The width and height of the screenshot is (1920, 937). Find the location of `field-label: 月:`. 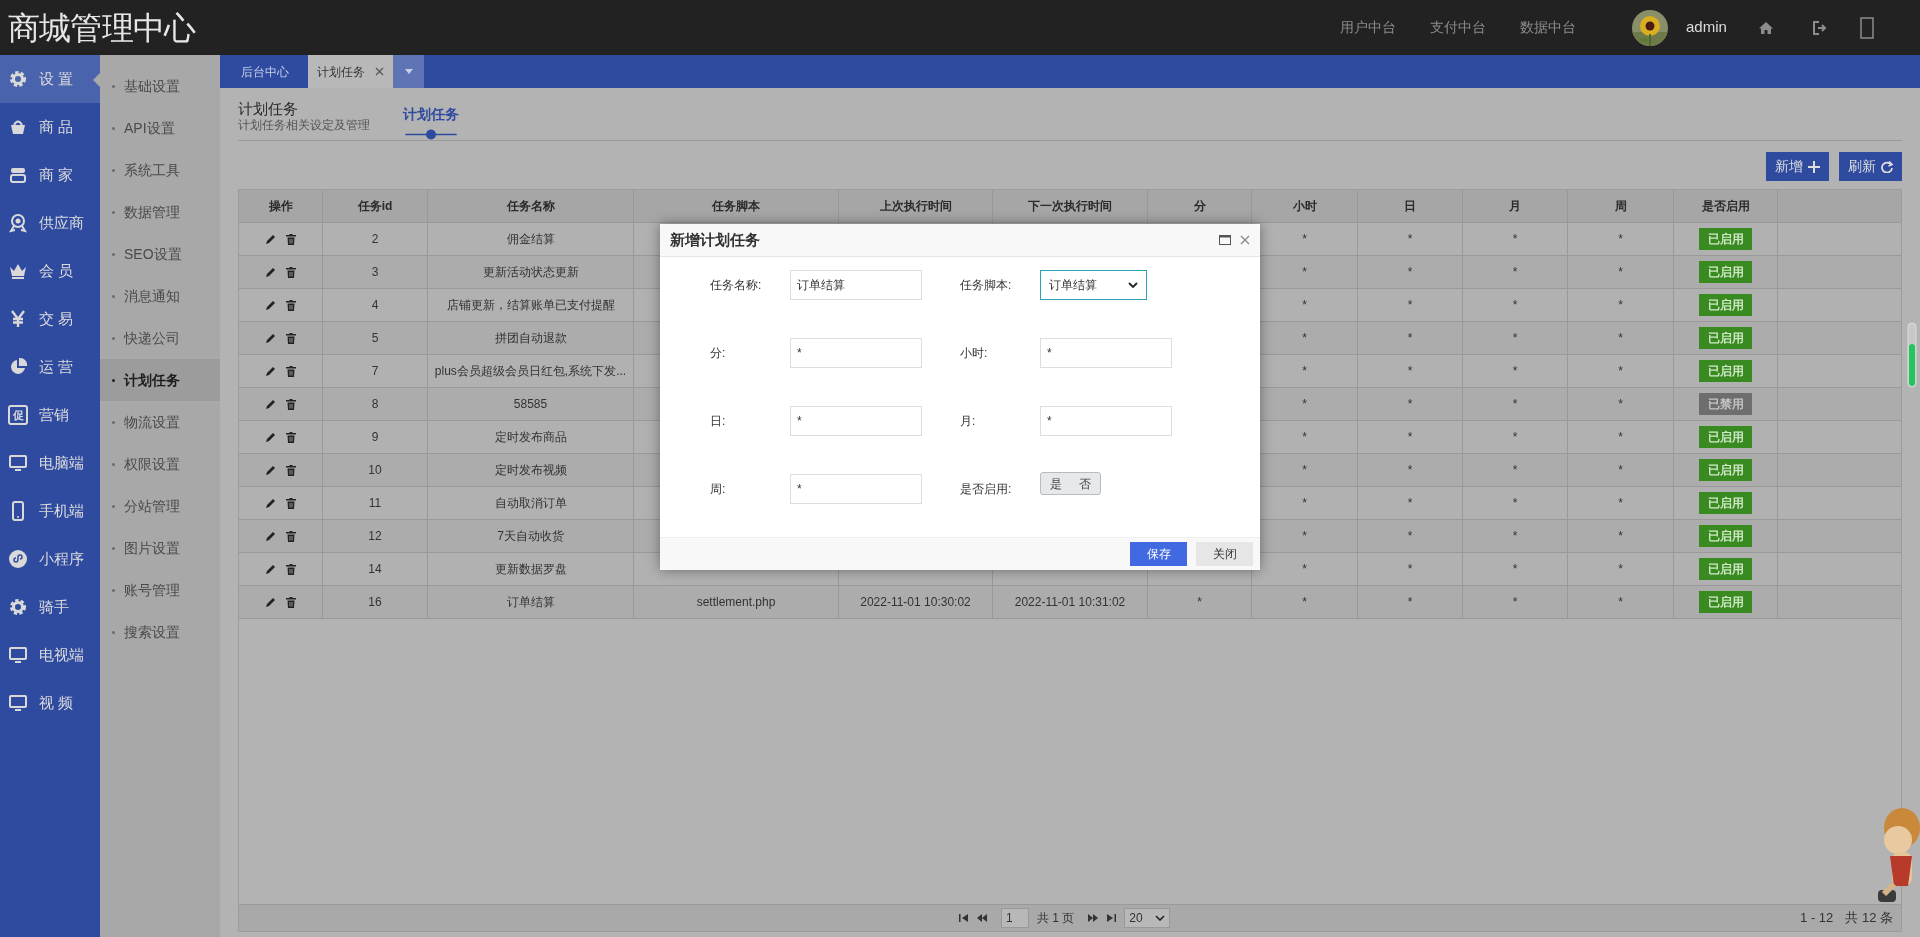

field-label: 月: is located at coordinates (968, 421).